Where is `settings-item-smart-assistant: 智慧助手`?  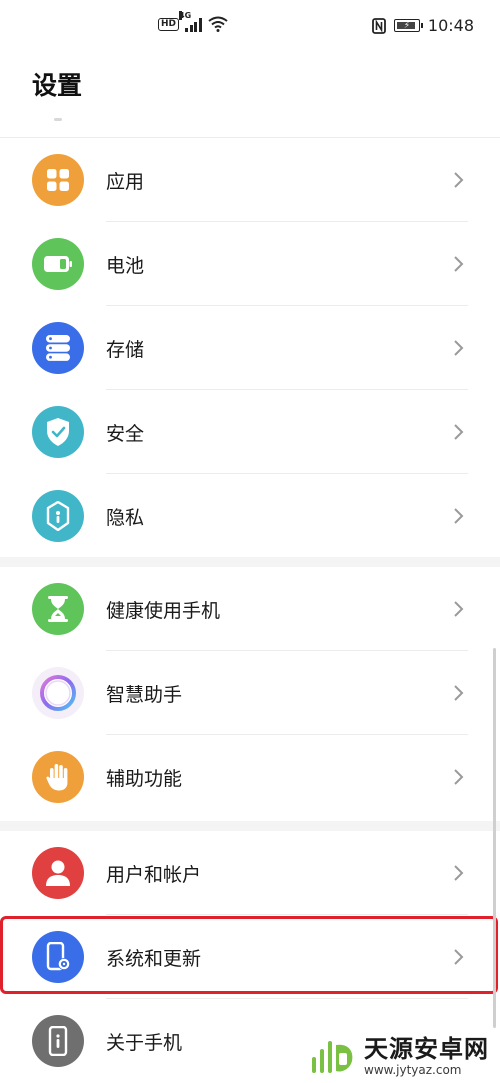 settings-item-smart-assistant: 智慧助手 is located at coordinates (250, 693).